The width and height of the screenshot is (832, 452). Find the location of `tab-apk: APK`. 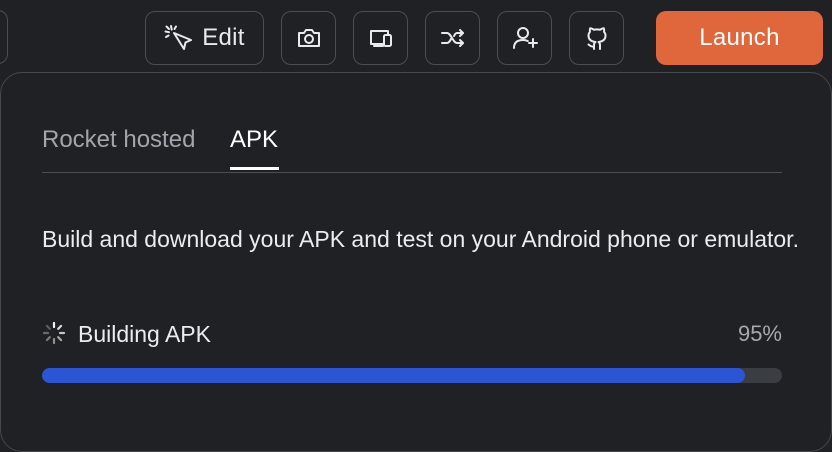

tab-apk: APK is located at coordinates (254, 147).